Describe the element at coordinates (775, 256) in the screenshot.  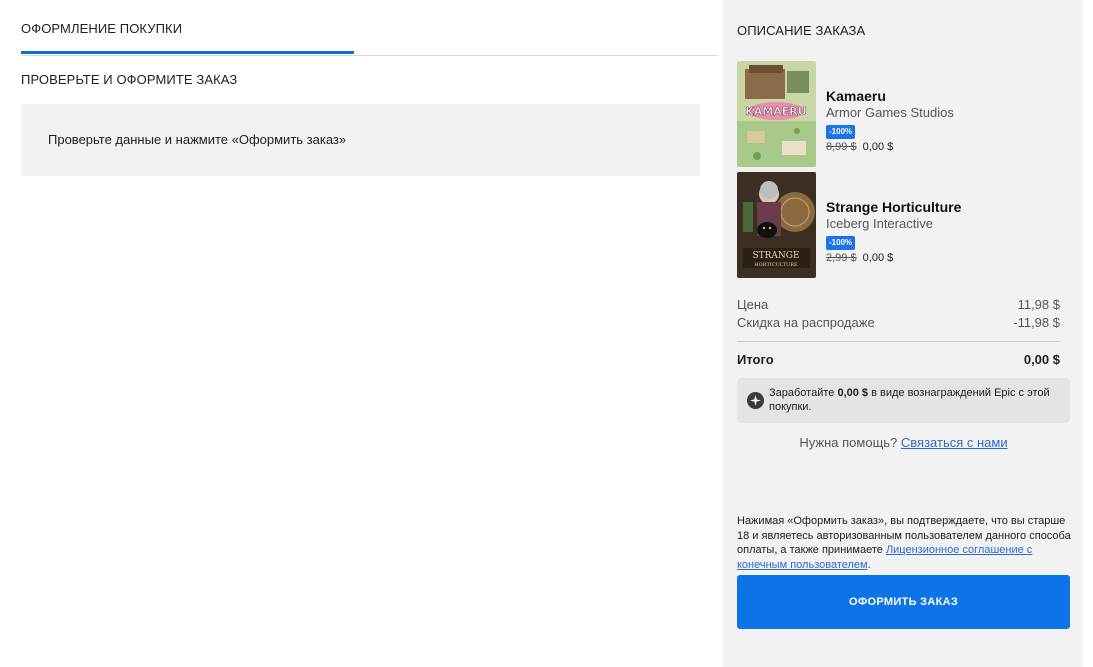
I see `svg-text: STRANGE` at that location.